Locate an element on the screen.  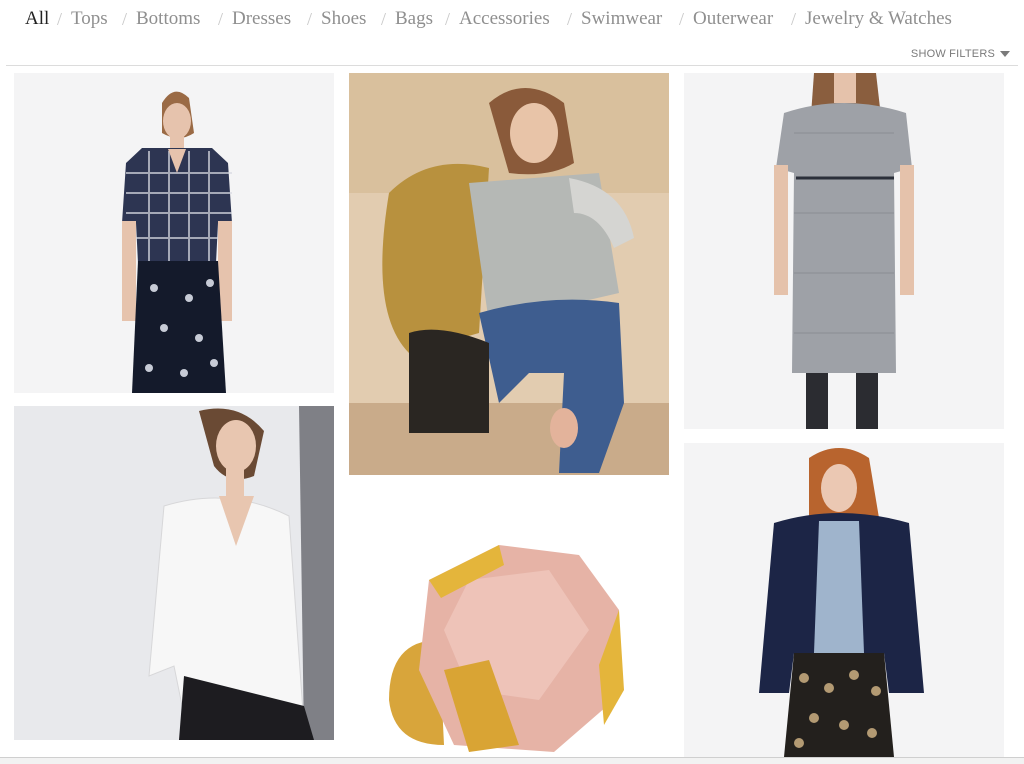
nav-item-jewelry-watches: Jewelry & Watches is located at coordinates (878, 19).